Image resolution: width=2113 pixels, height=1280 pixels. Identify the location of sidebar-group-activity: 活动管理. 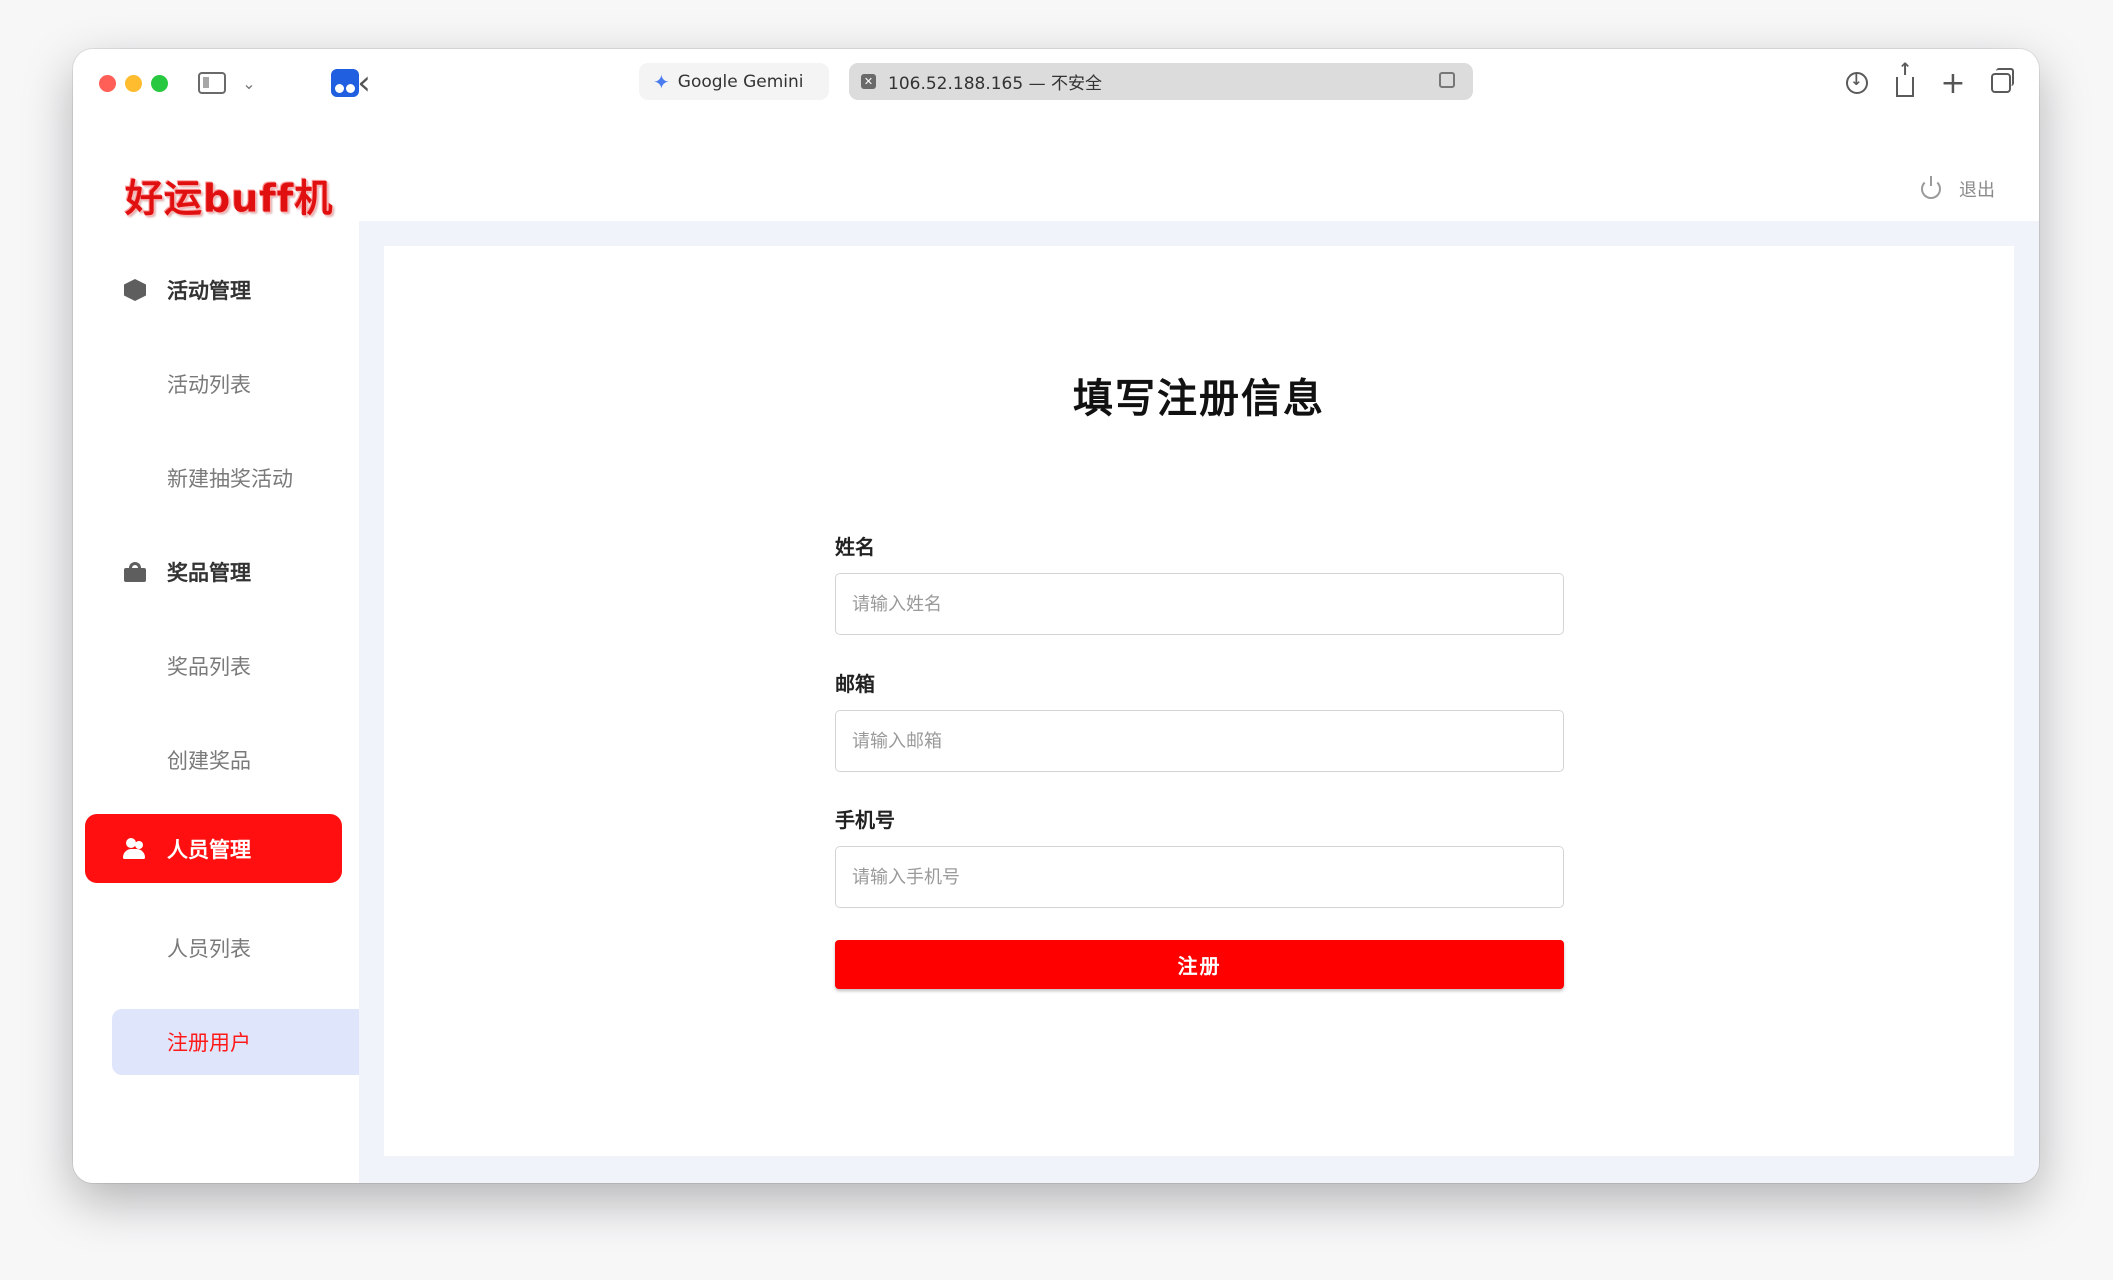
(213, 290).